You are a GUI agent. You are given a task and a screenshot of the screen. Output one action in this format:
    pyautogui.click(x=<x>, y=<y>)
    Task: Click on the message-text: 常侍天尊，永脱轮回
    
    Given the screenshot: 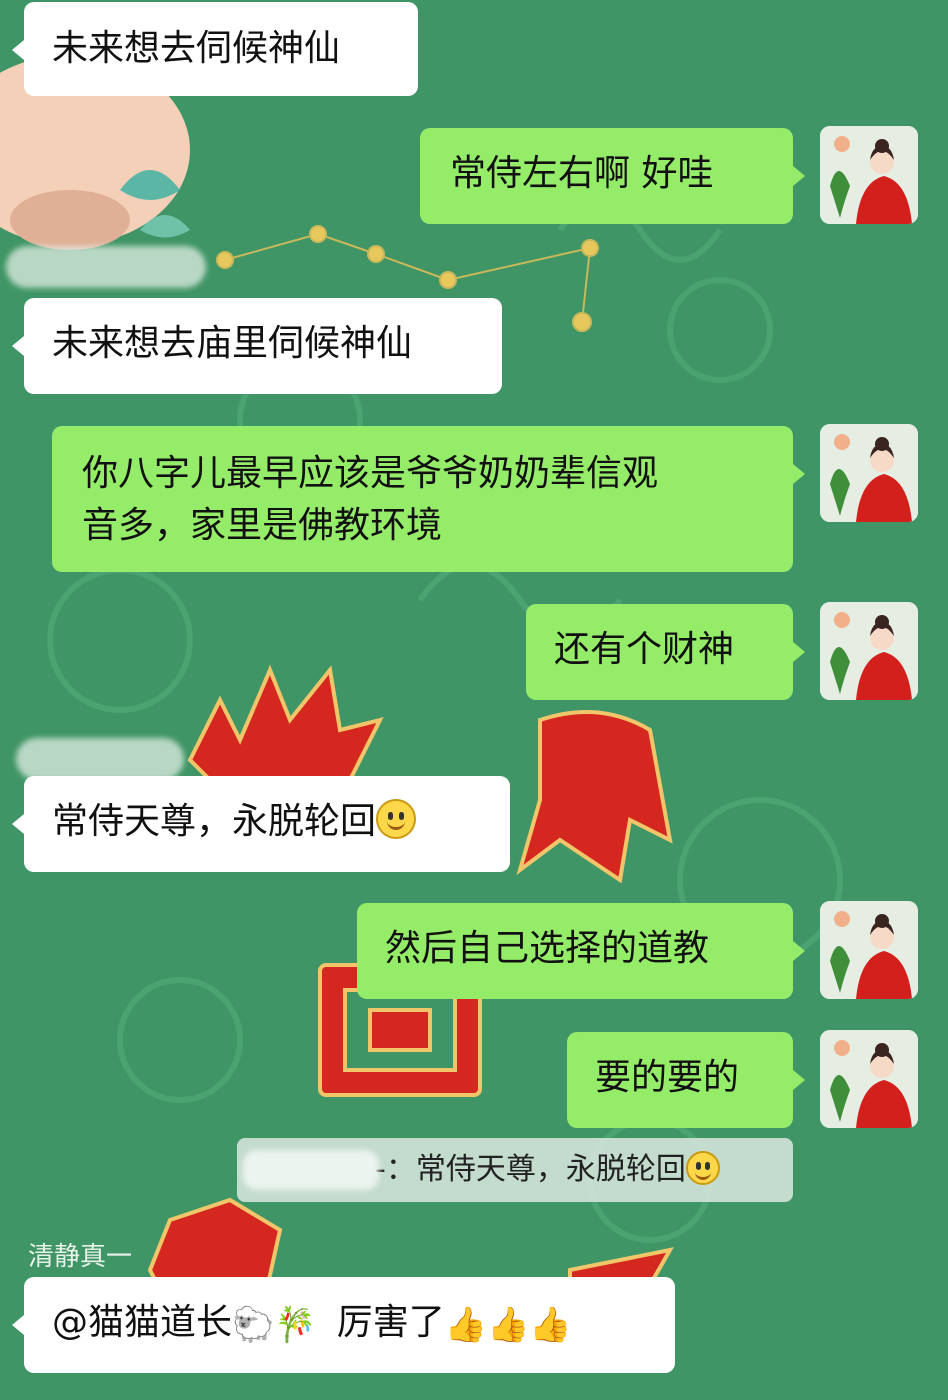 What is the action you would take?
    pyautogui.click(x=214, y=821)
    